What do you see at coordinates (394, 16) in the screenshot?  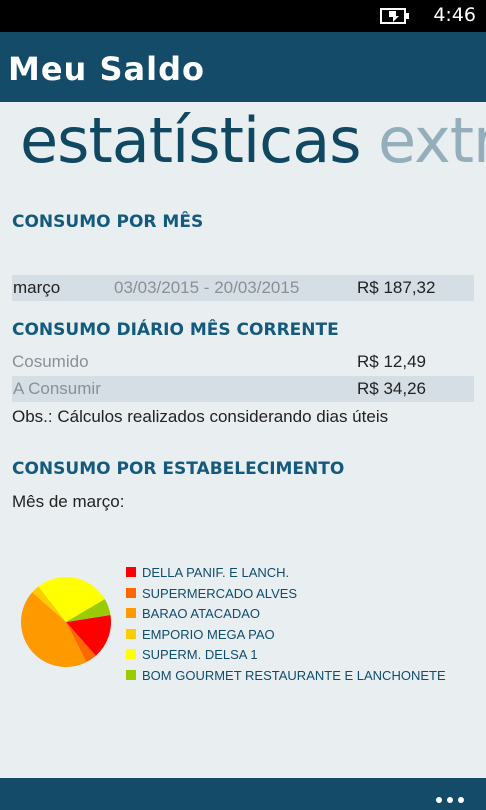 I see `battery-charging-icon` at bounding box center [394, 16].